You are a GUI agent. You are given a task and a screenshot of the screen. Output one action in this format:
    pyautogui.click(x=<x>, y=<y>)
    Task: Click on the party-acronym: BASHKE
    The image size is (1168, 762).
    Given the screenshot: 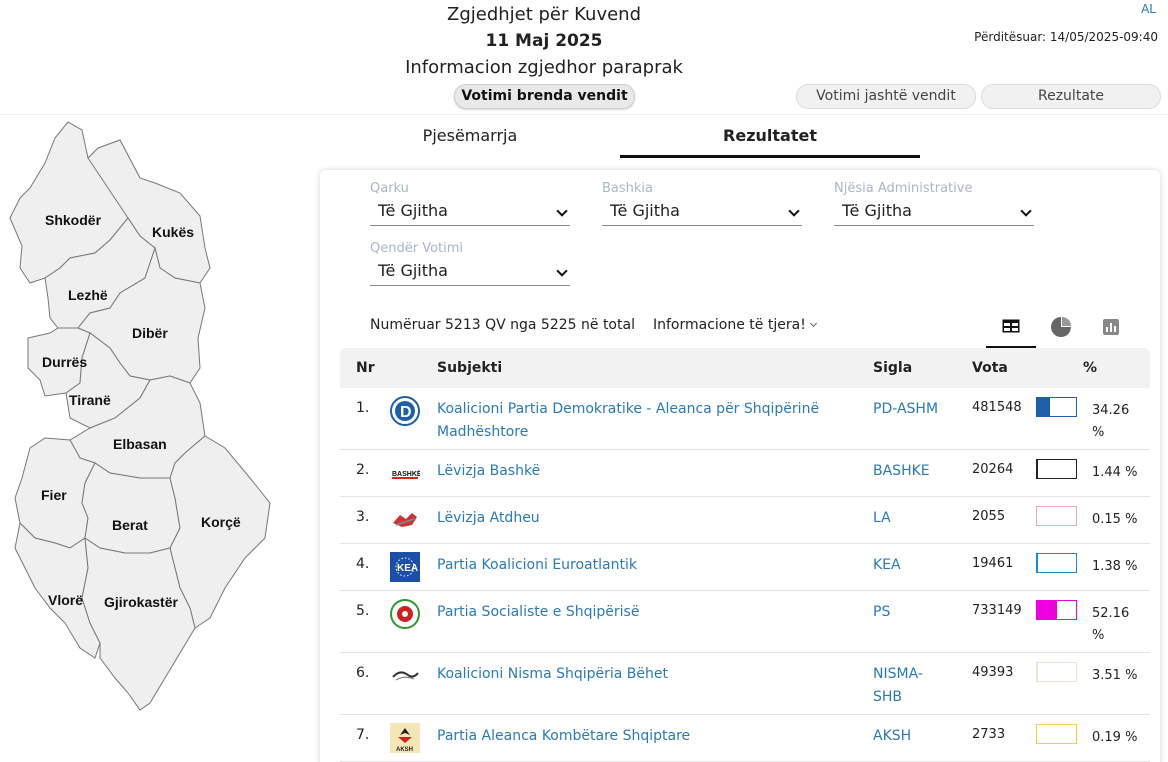 What is the action you would take?
    pyautogui.click(x=908, y=471)
    